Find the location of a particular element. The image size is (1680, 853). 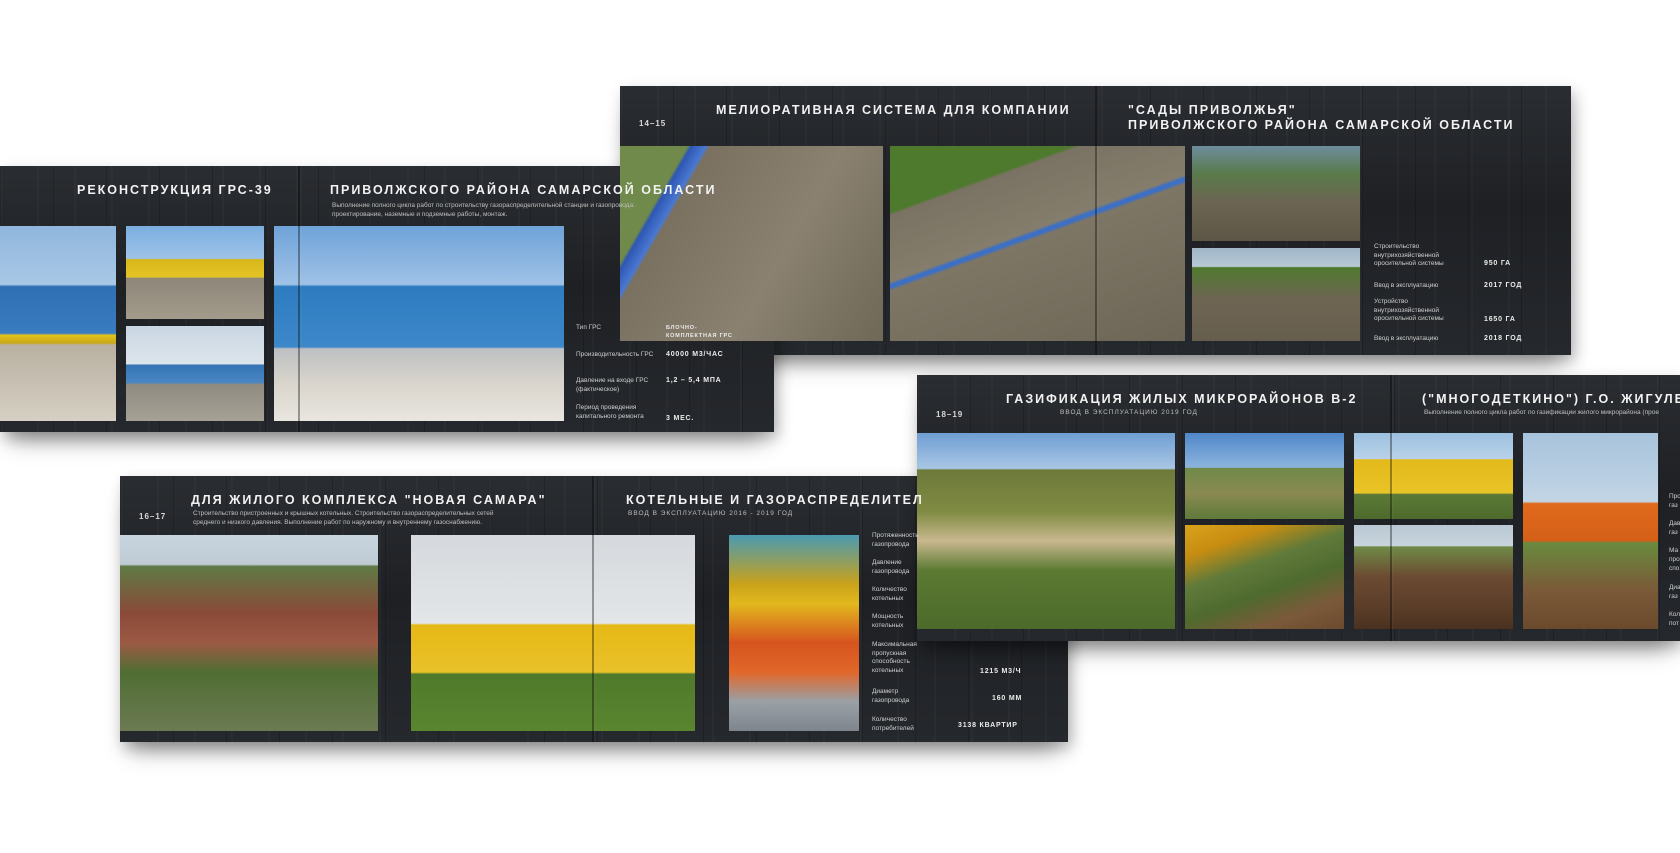

spec-label: Давление газопровода is located at coordinates (891, 567).